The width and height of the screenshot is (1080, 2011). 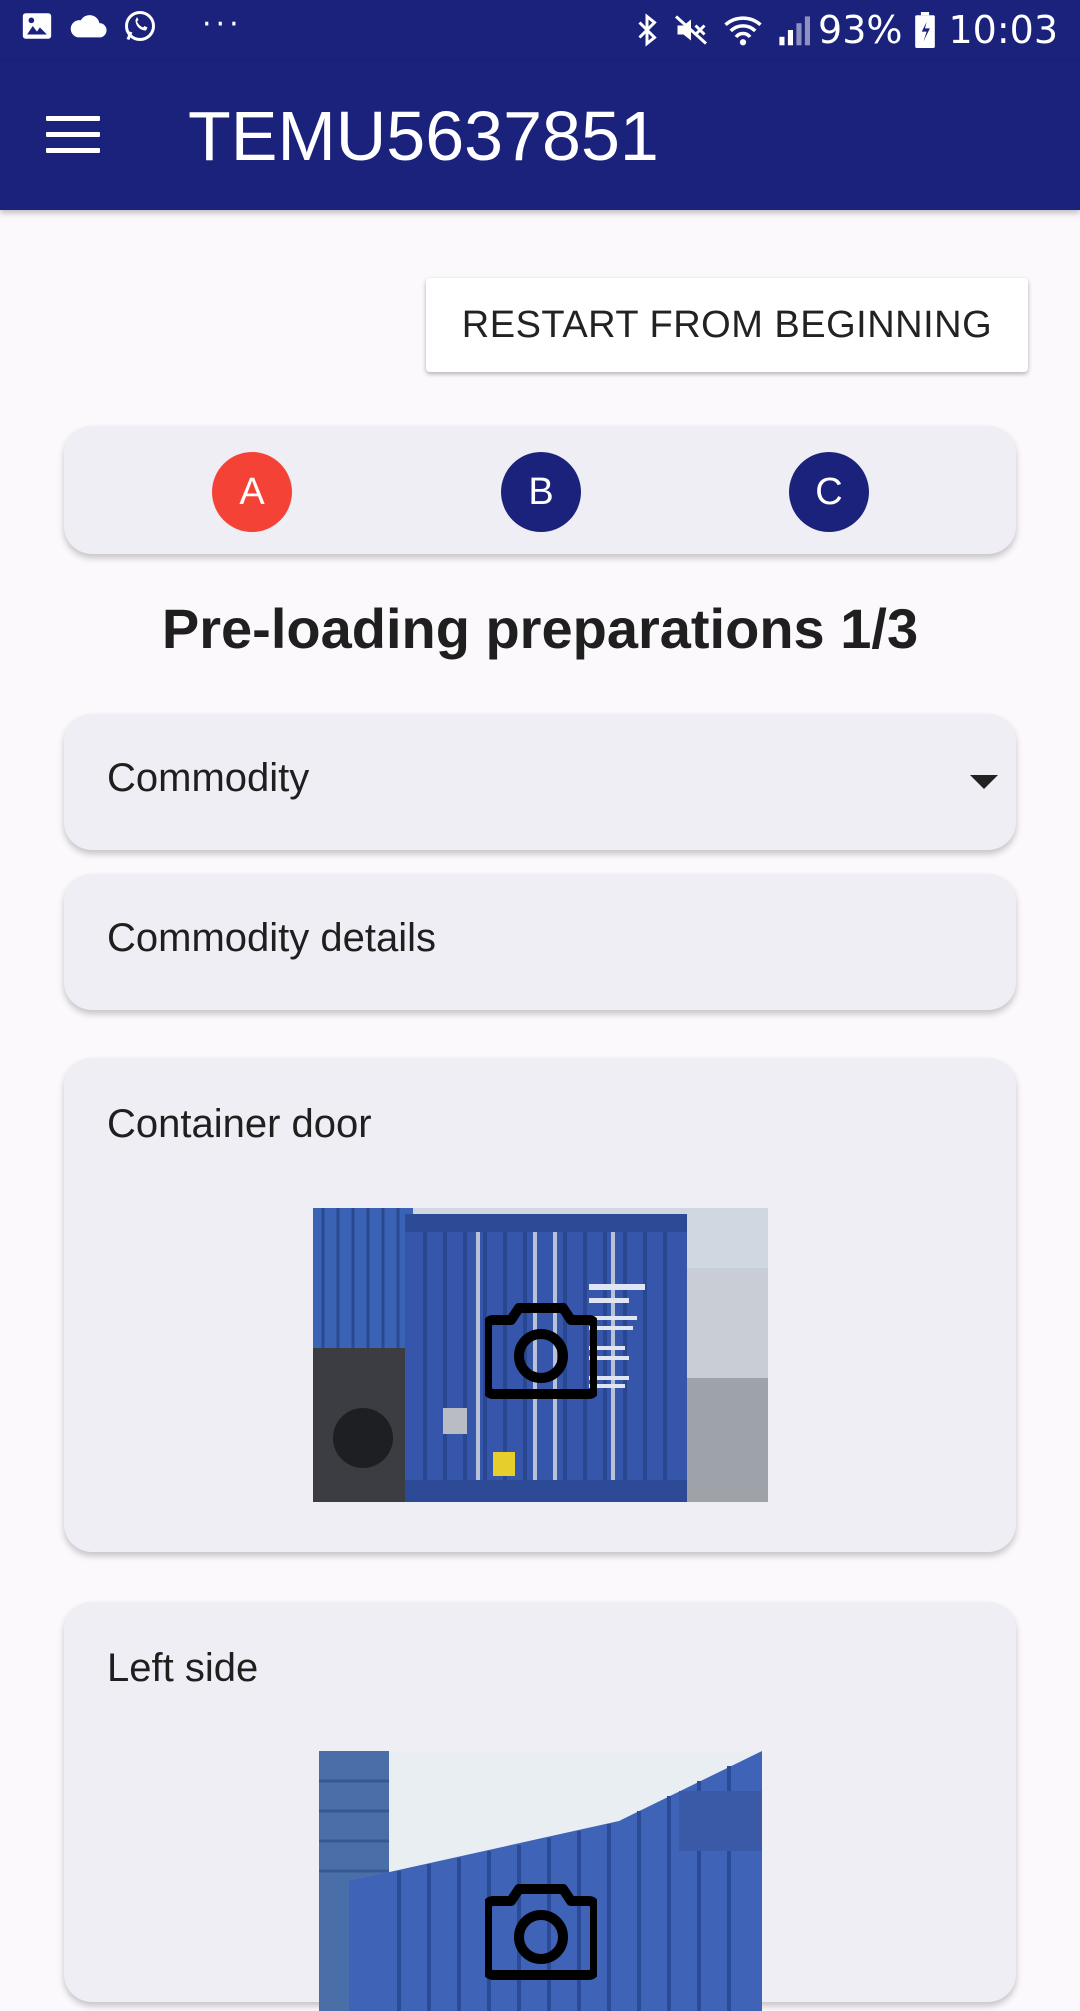 I want to click on status-left: ···, so click(x=131, y=25).